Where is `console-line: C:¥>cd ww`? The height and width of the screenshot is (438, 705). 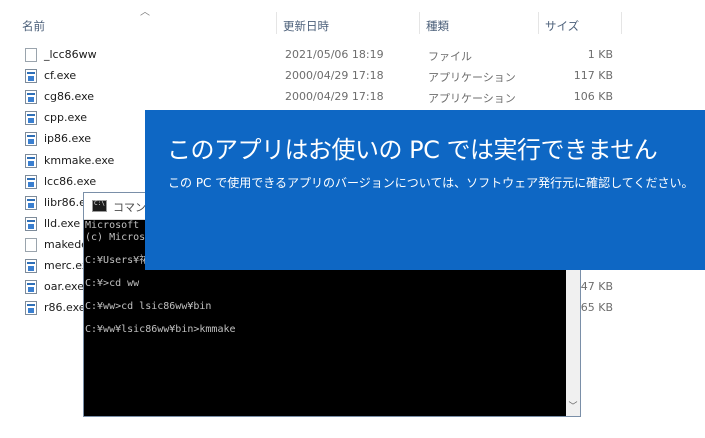 console-line: C:¥>cd ww is located at coordinates (112, 283).